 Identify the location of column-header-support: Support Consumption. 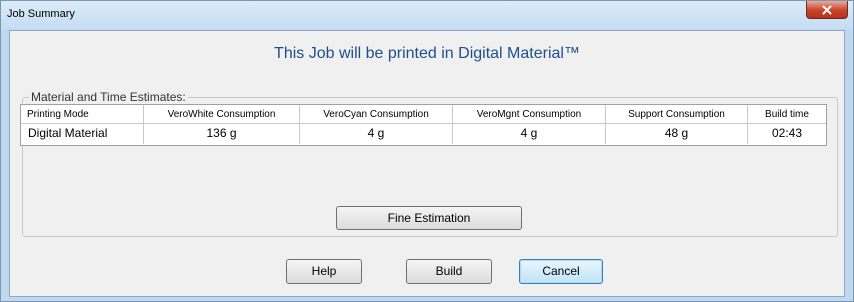
(677, 114).